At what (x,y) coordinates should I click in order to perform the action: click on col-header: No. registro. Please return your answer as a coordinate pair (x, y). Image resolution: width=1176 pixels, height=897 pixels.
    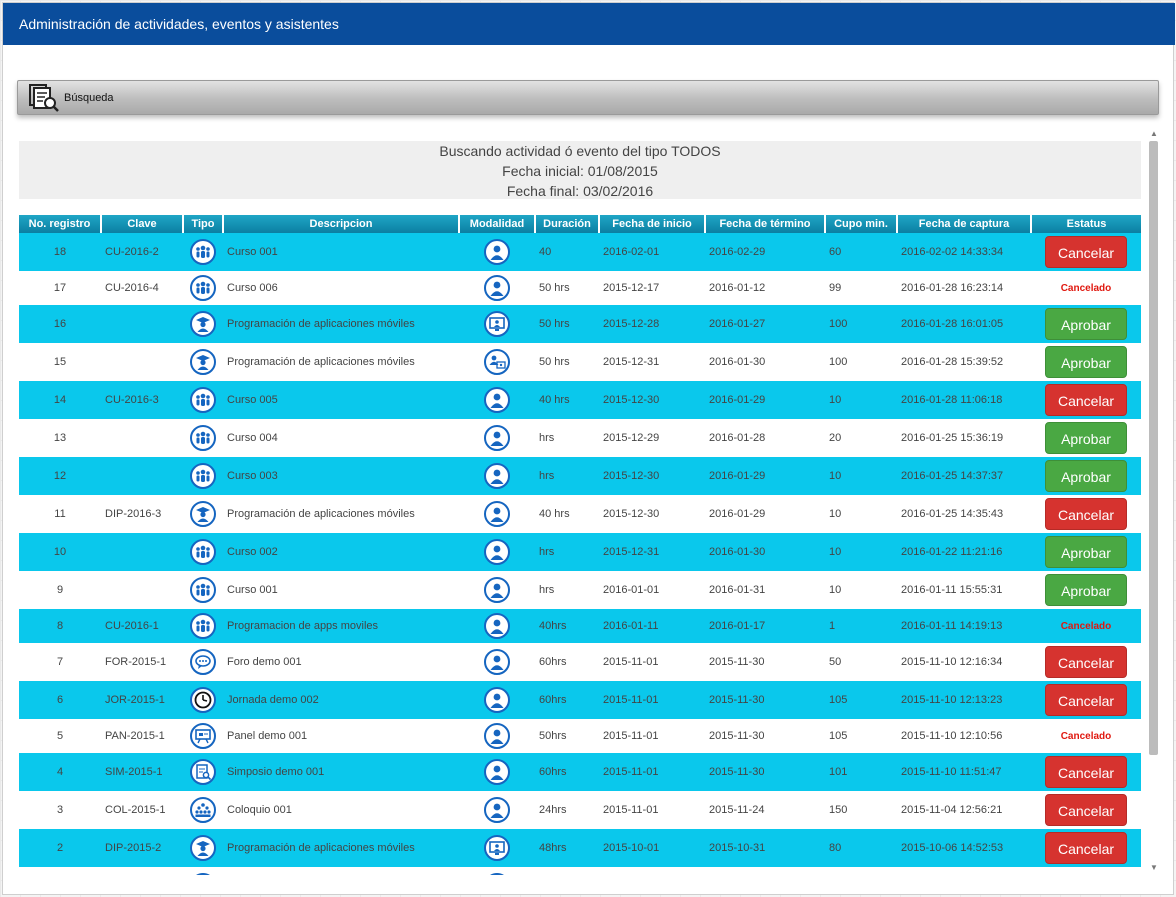
    Looking at the image, I should click on (60, 224).